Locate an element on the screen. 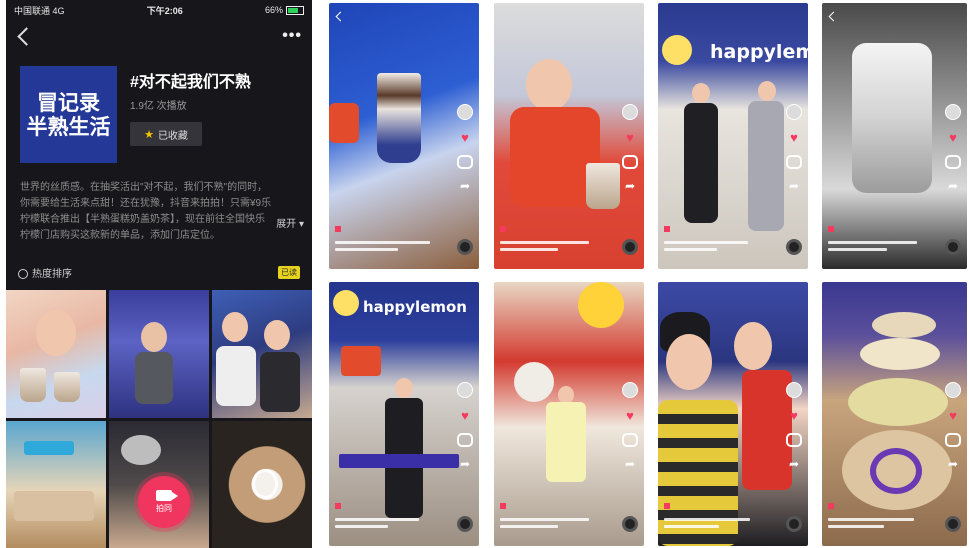 Image resolution: width=969 pixels, height=548 pixels. clock-icon is located at coordinates (23, 273).